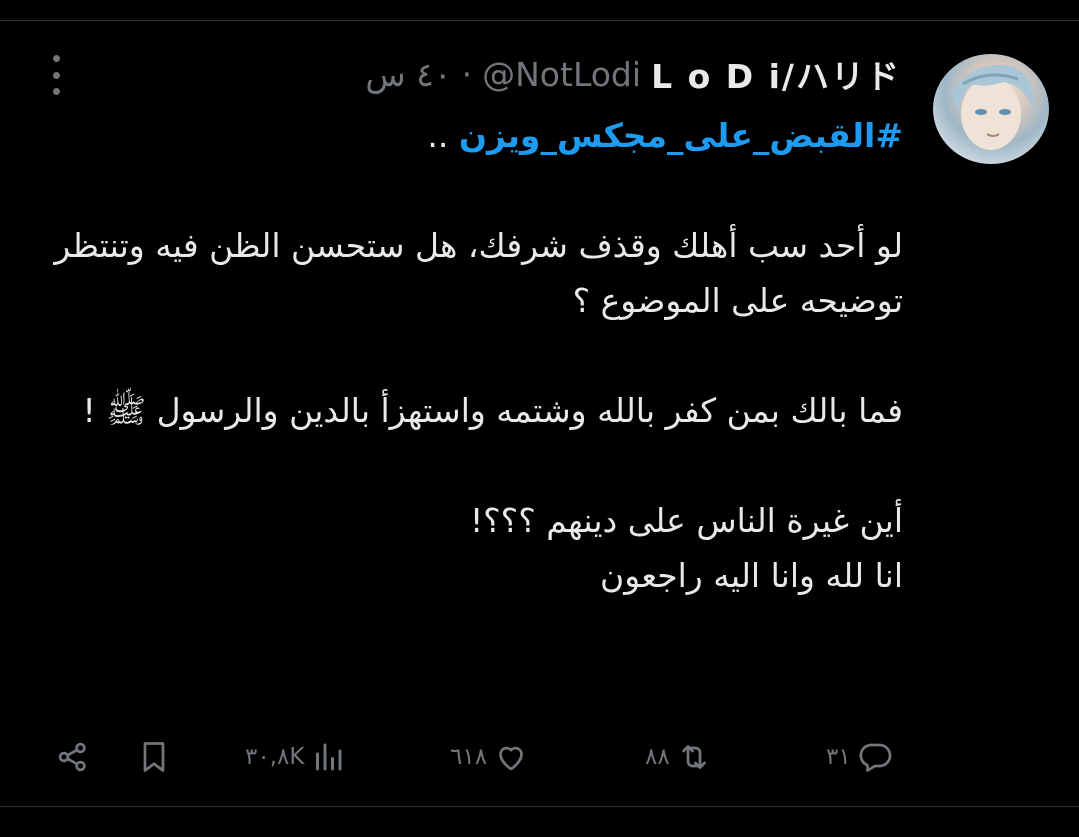 This screenshot has height=837, width=1079. I want to click on share-icon, so click(72, 757).